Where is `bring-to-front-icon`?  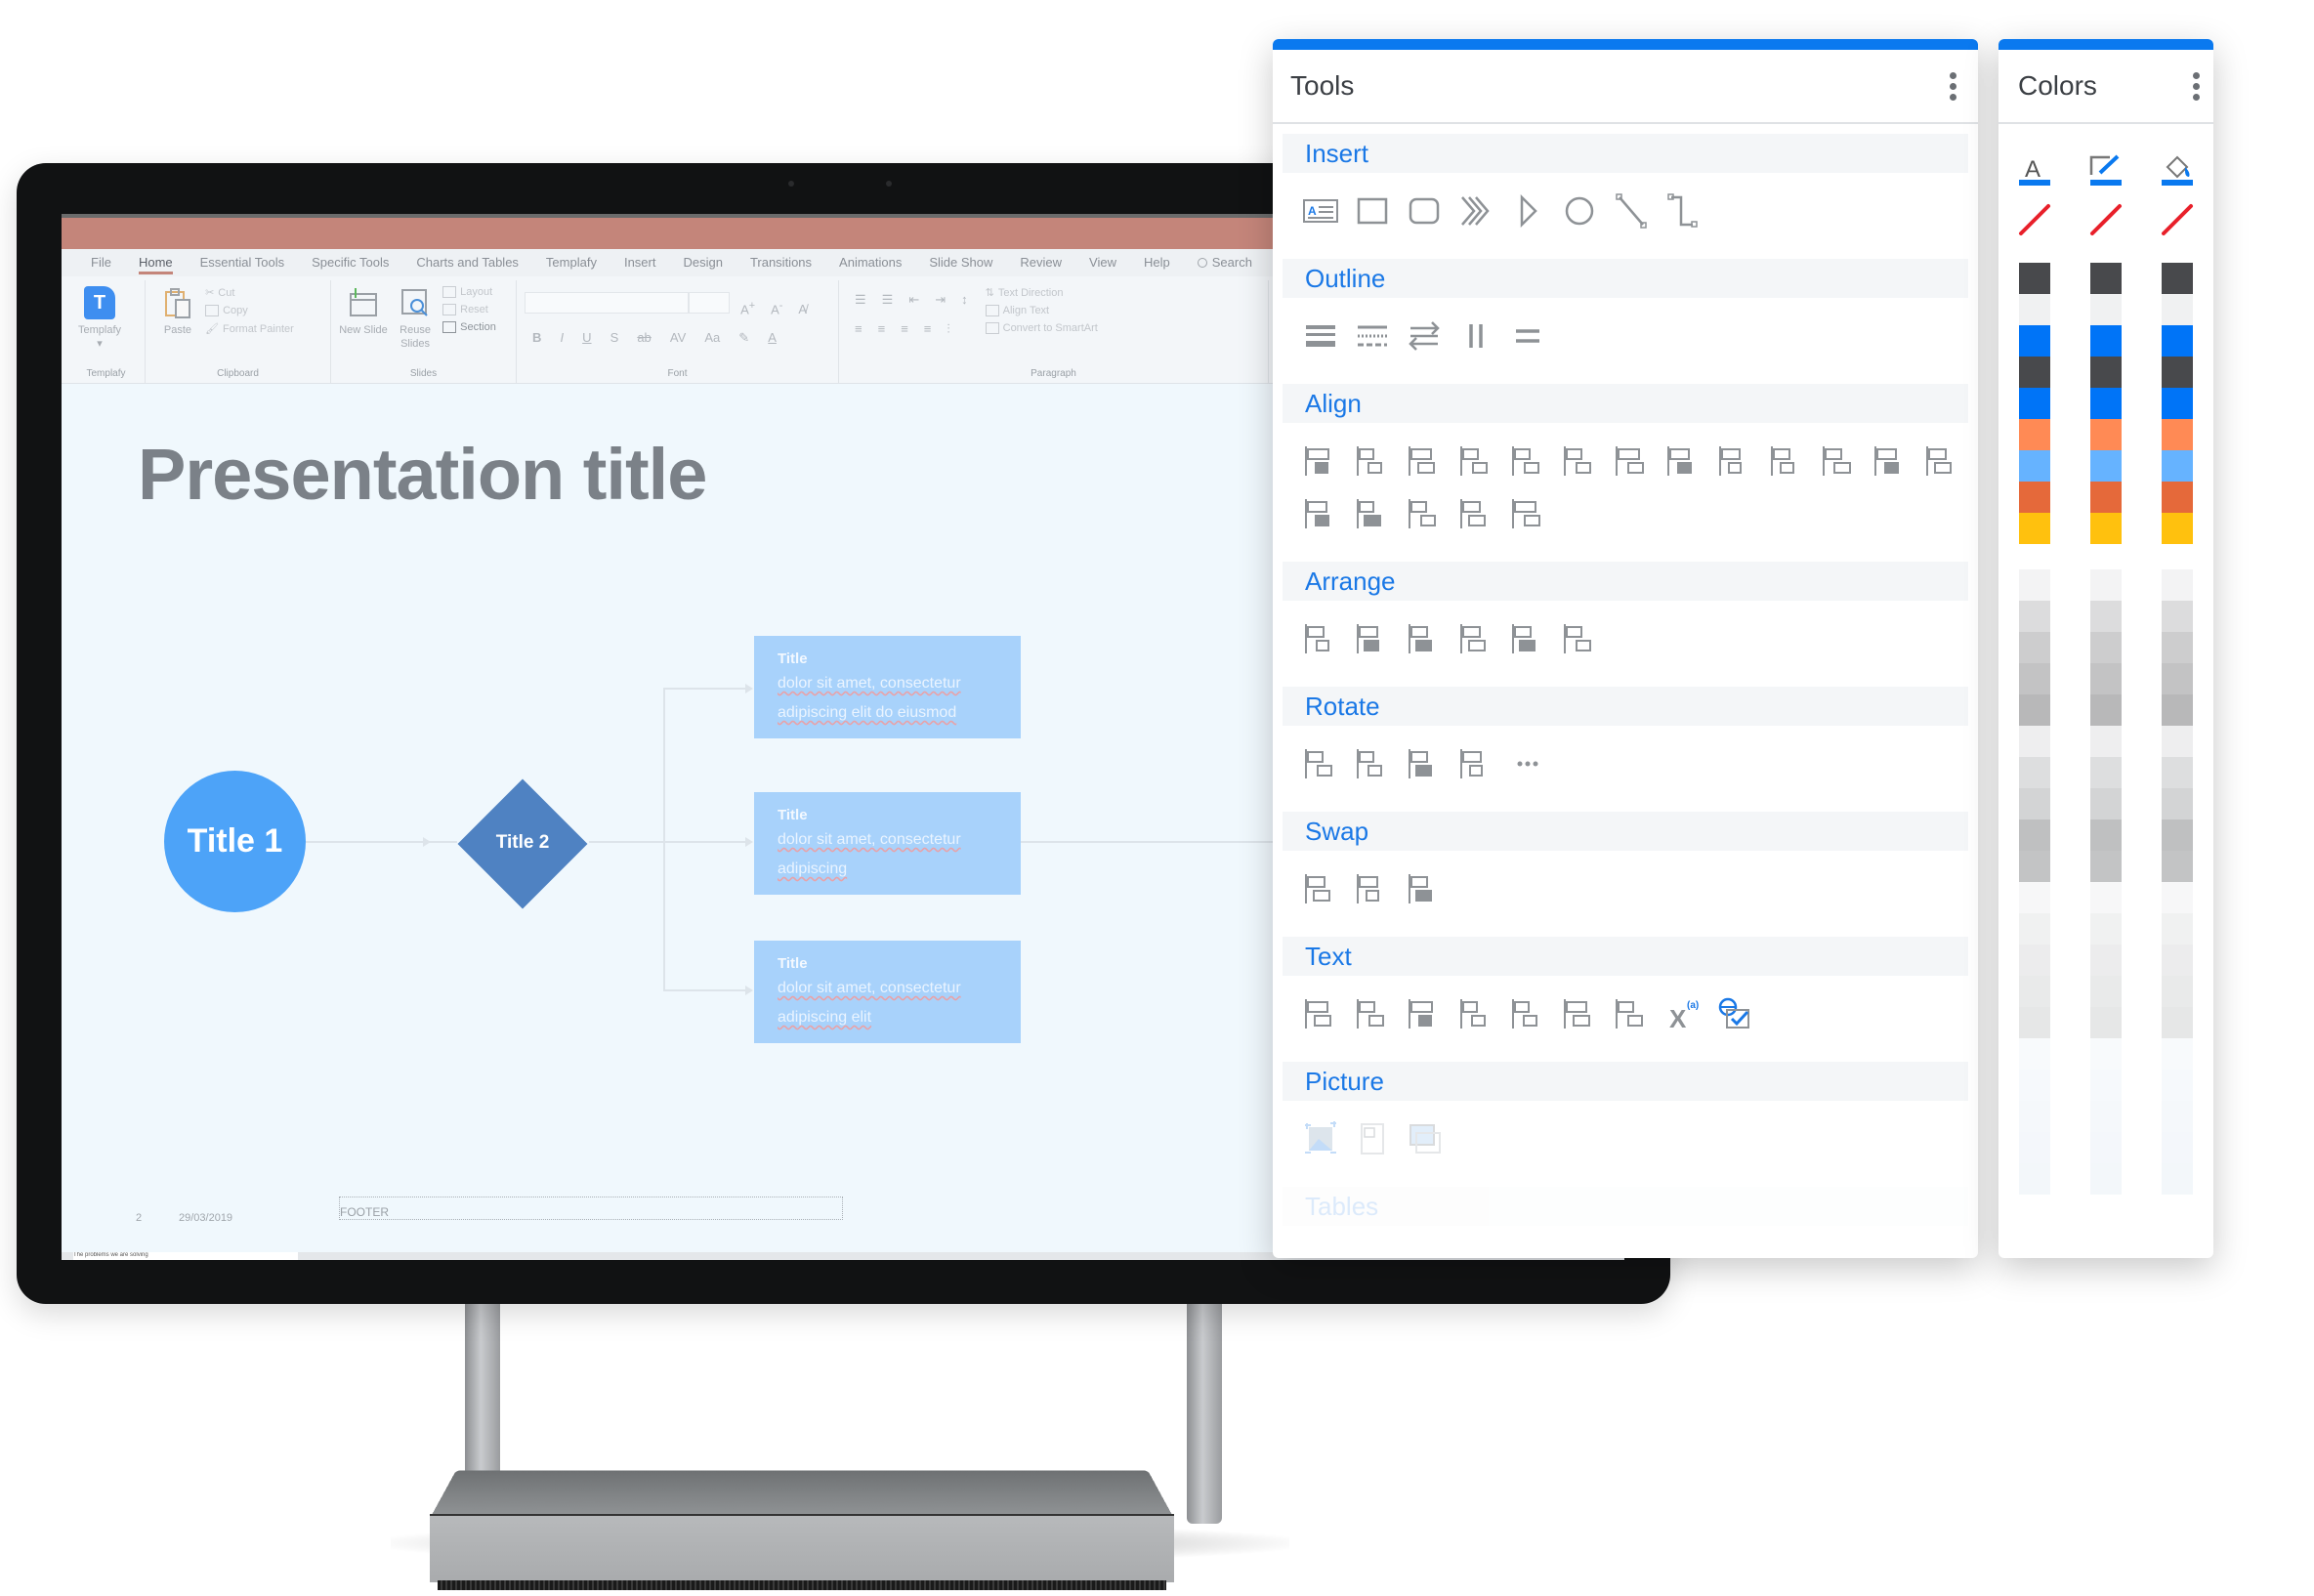
bring-to-front-icon is located at coordinates (1475, 638).